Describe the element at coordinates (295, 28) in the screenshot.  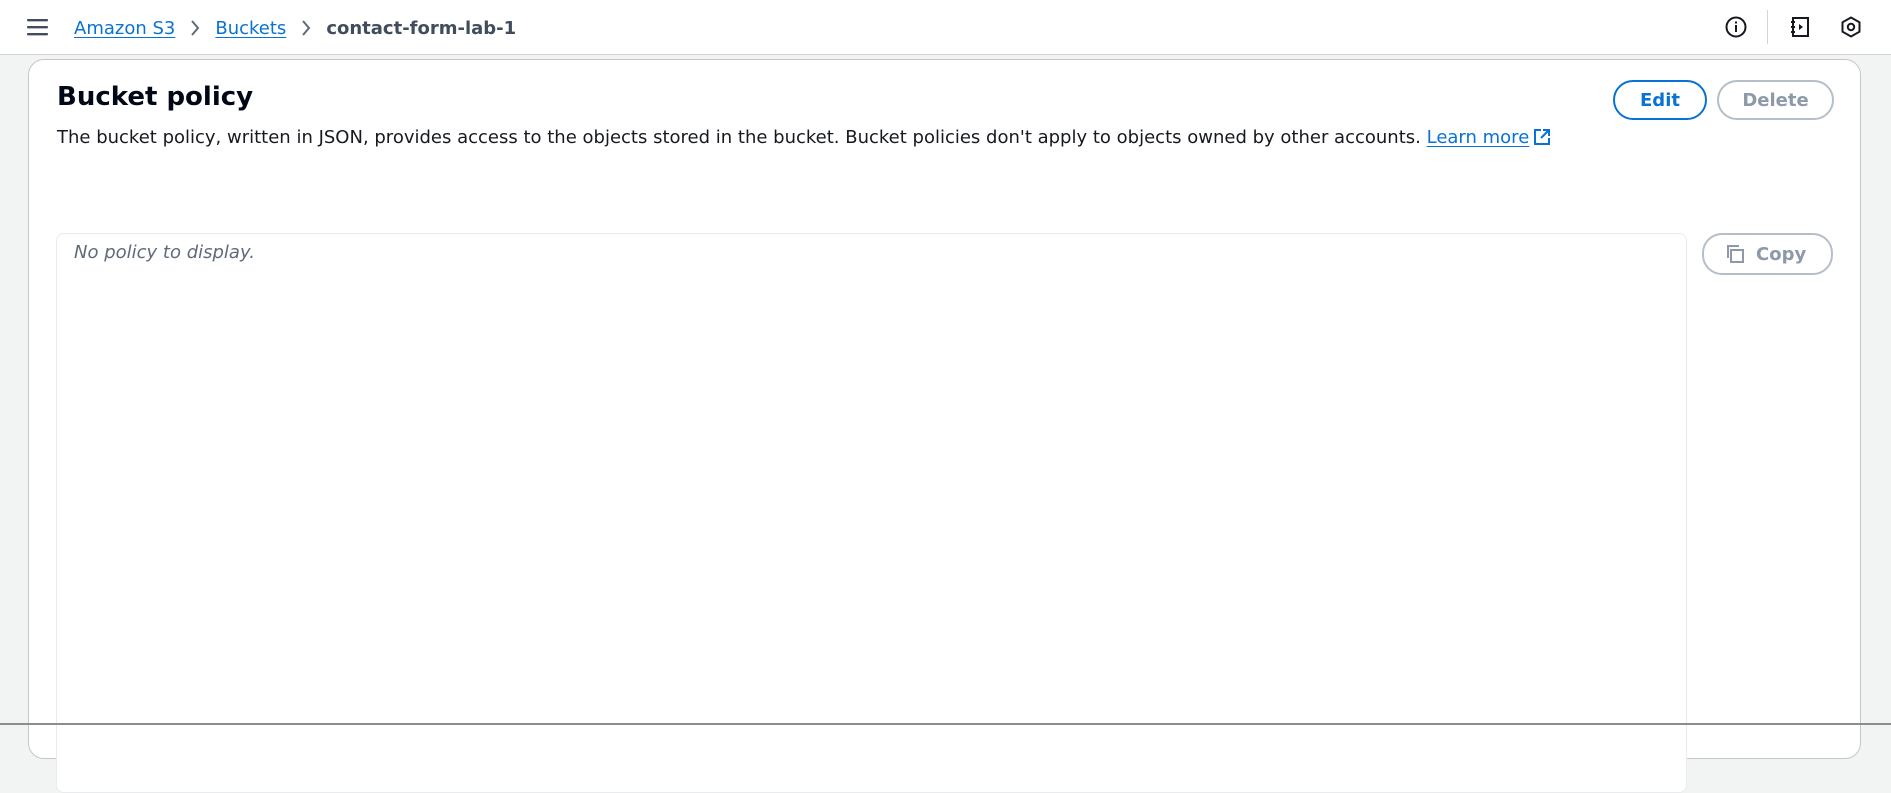
I see `breadcrumb: Amazon S3 Buckets contact-form-lab-1` at that location.